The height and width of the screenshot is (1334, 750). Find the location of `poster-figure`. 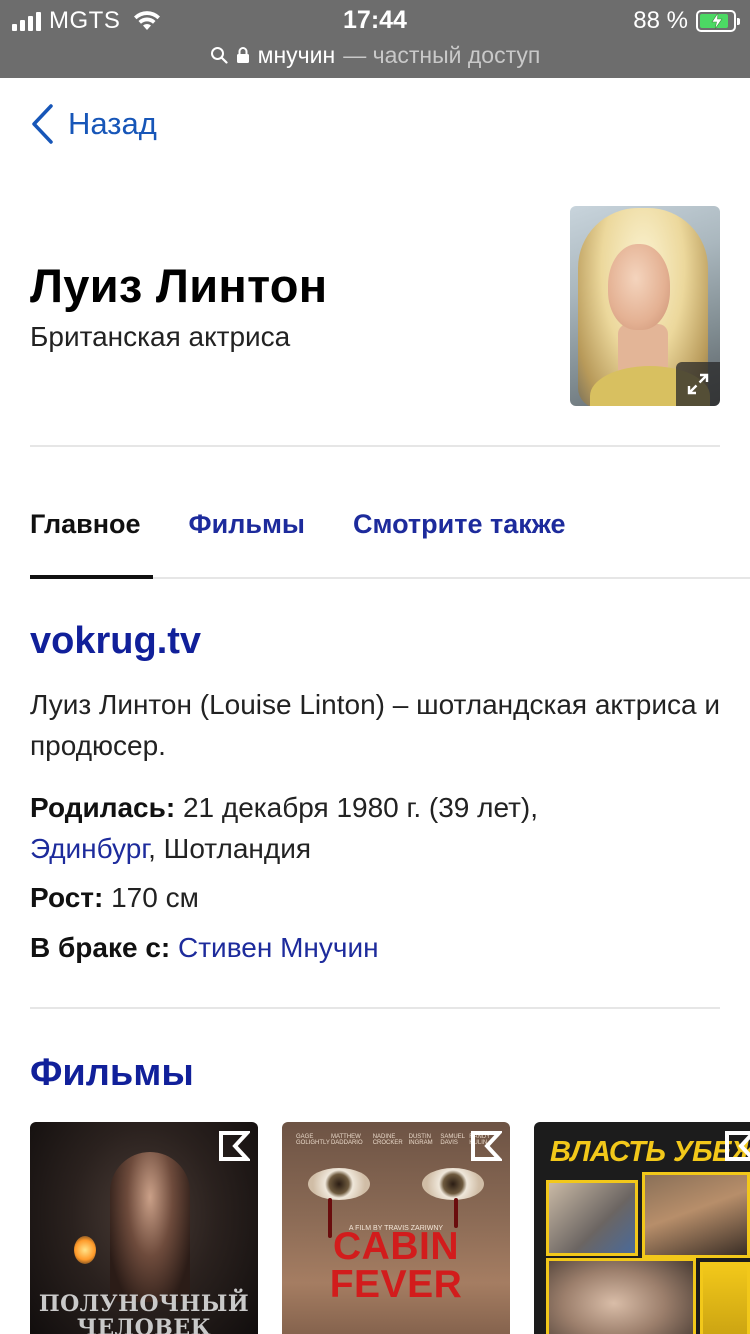

poster-figure is located at coordinates (150, 1227).